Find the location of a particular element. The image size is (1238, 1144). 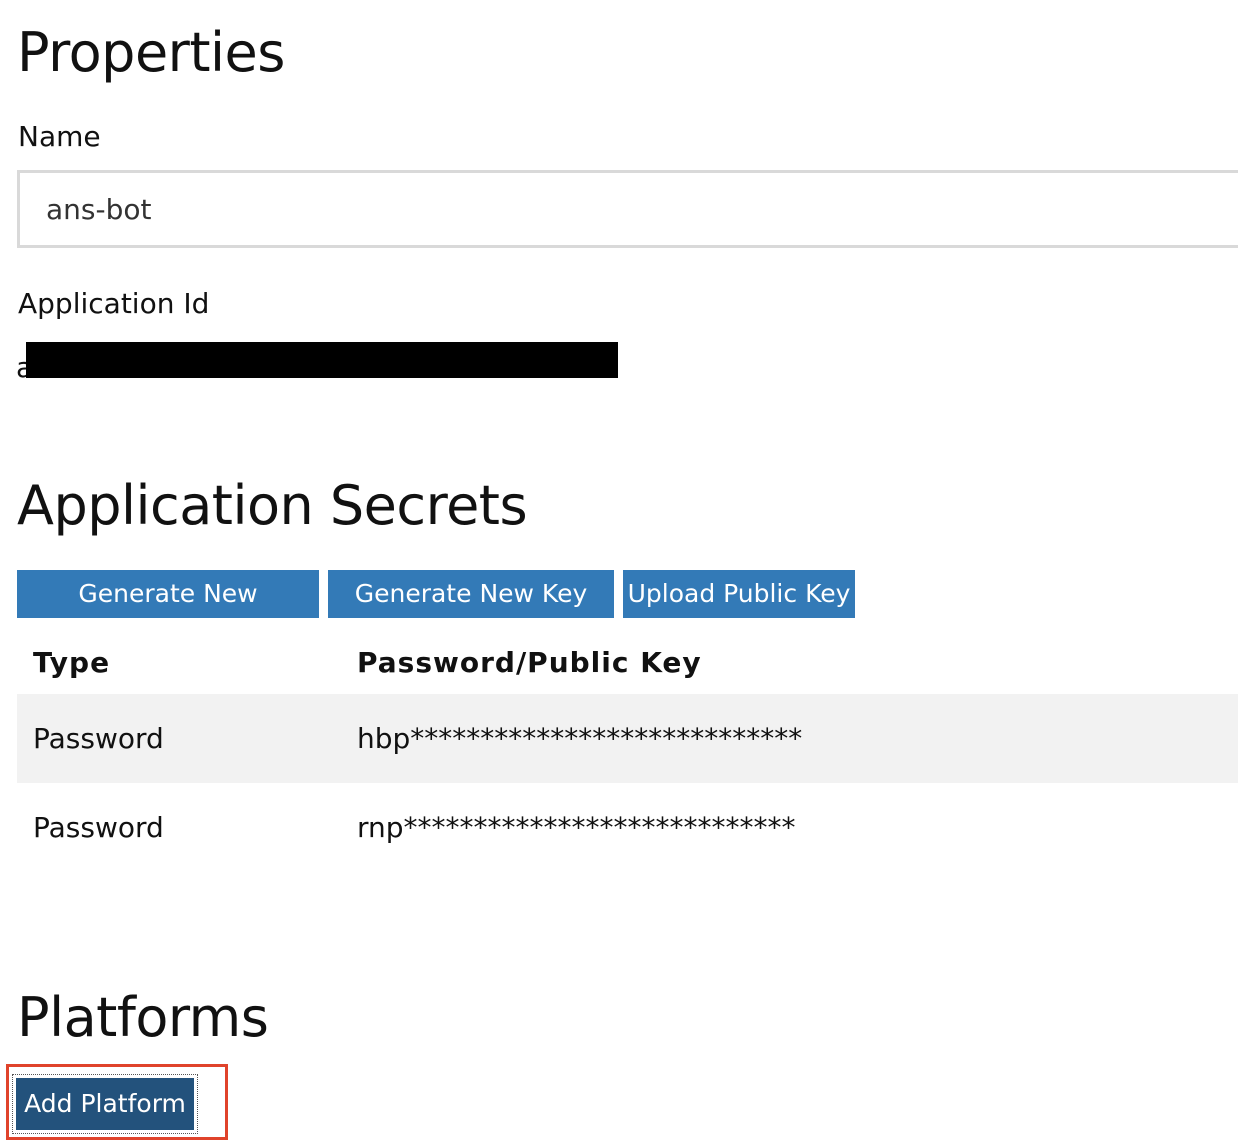

secret-key-cell: hbp**************************** is located at coordinates (788, 738).